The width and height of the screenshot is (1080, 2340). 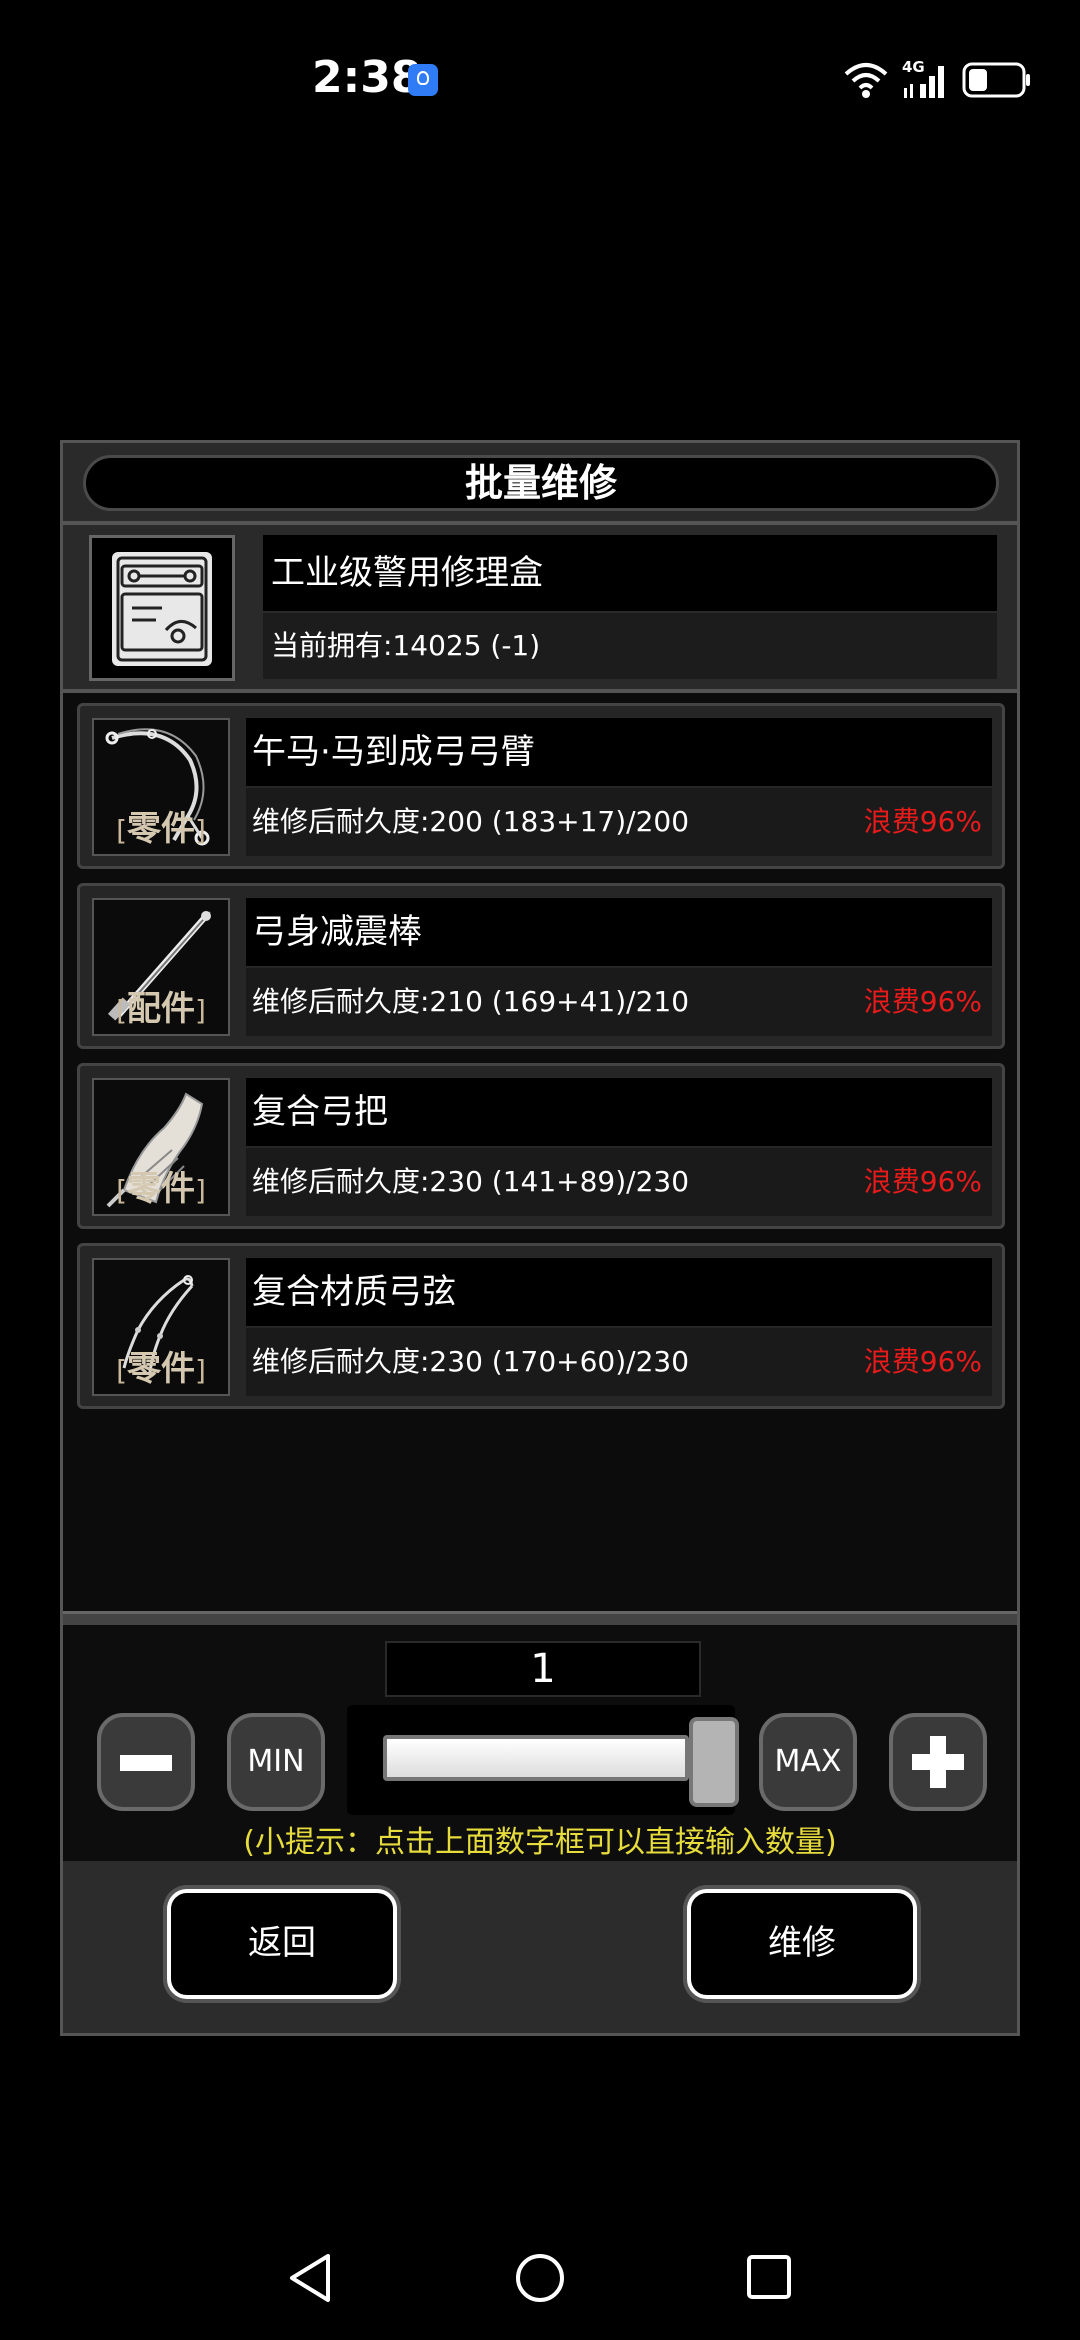 What do you see at coordinates (471, 1361) in the screenshot?
I see `item-durability-text: 维修后耐久度:230 (170+60)/230` at bounding box center [471, 1361].